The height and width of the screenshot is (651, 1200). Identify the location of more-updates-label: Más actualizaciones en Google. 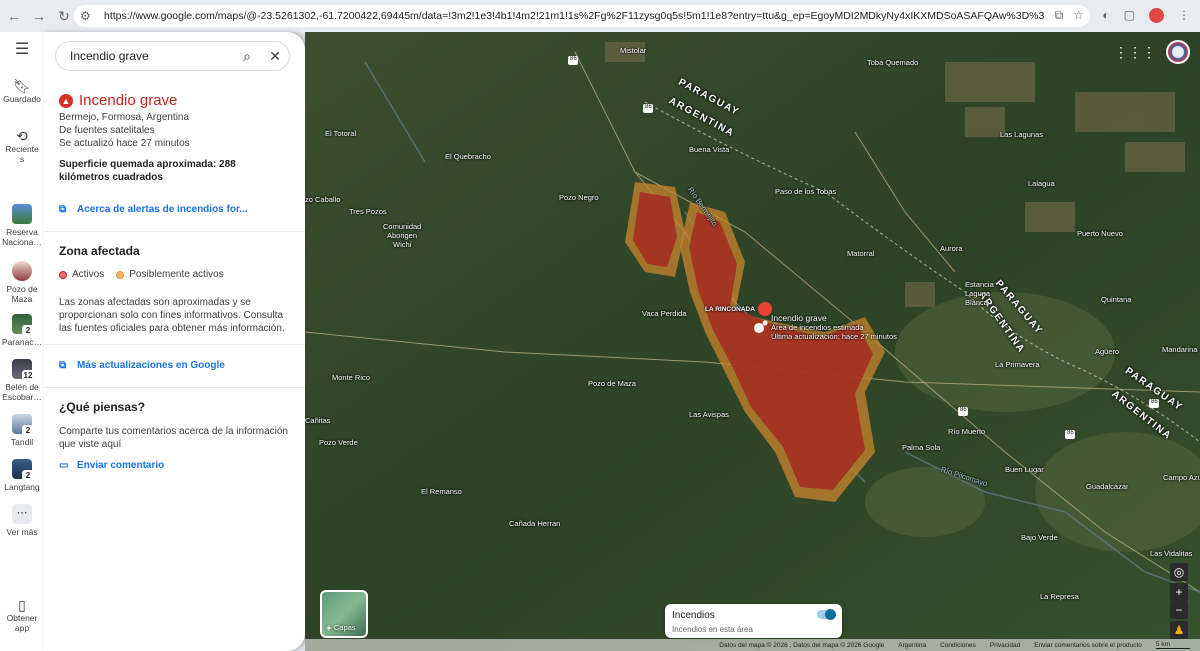
(151, 365).